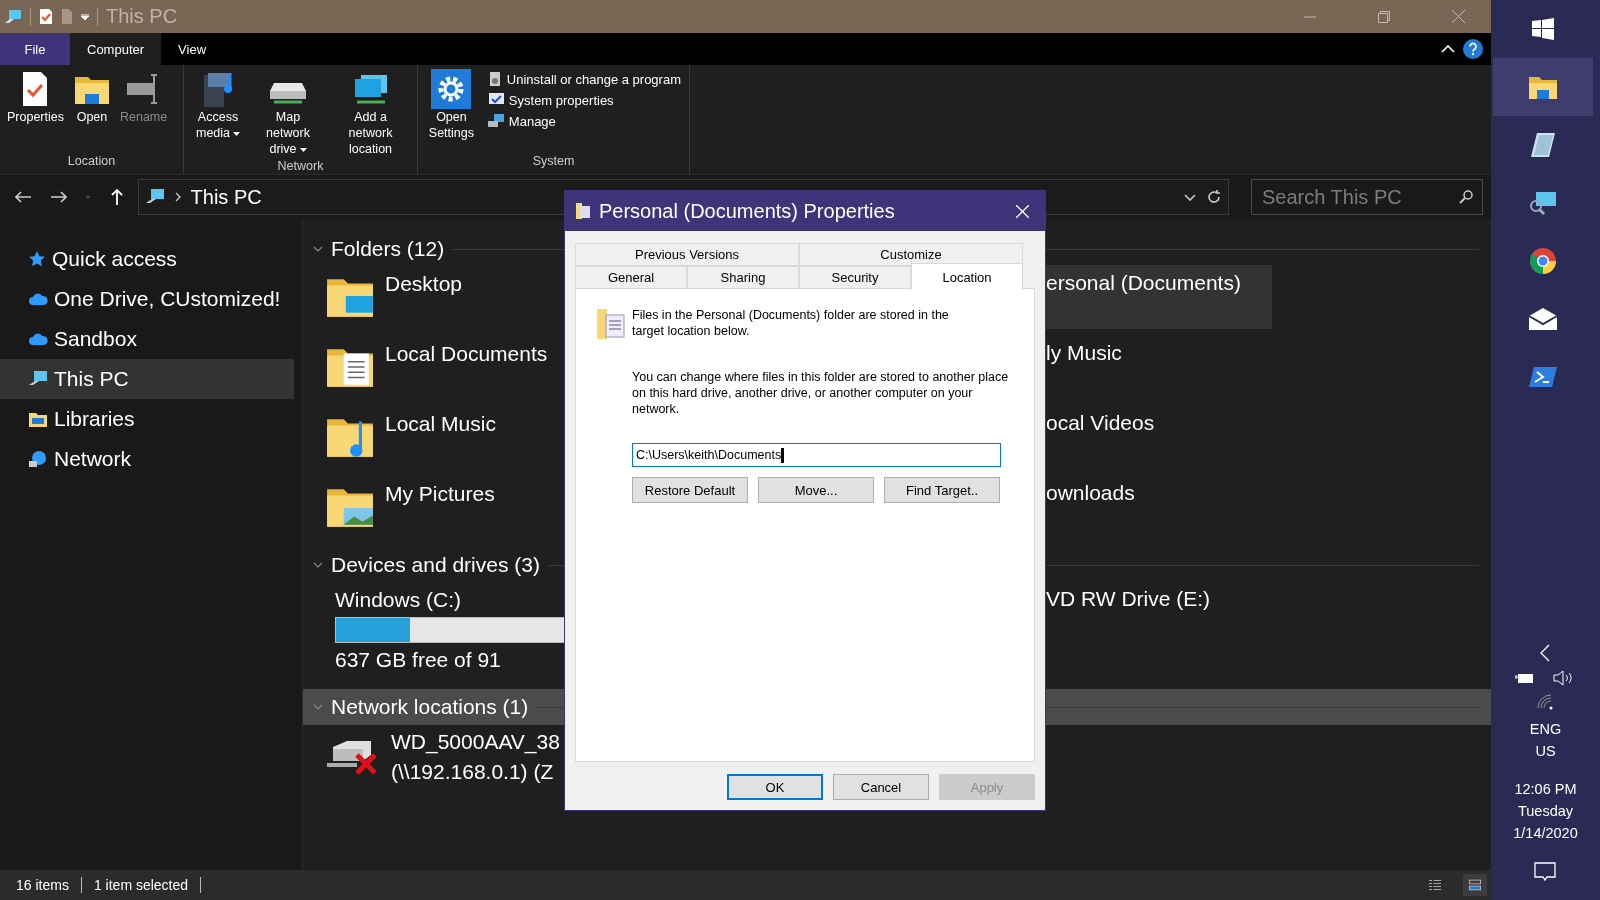 This screenshot has width=1600, height=900. What do you see at coordinates (1545, 751) in the screenshot?
I see `language-indicator: US` at bounding box center [1545, 751].